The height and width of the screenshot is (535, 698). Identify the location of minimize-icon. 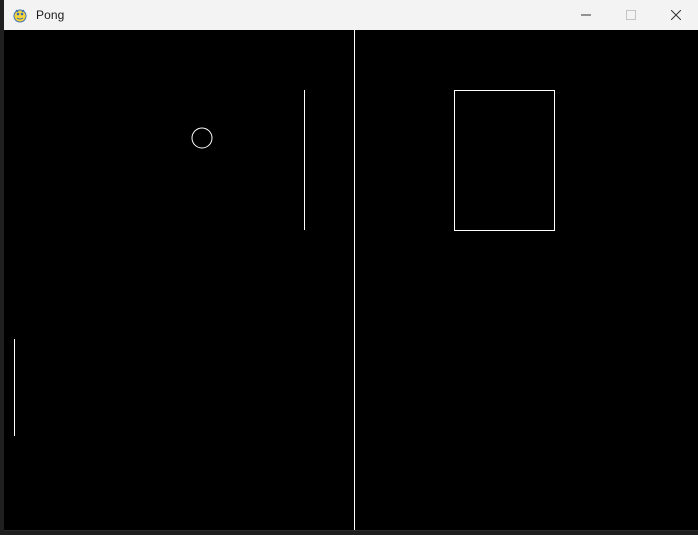
(585, 15).